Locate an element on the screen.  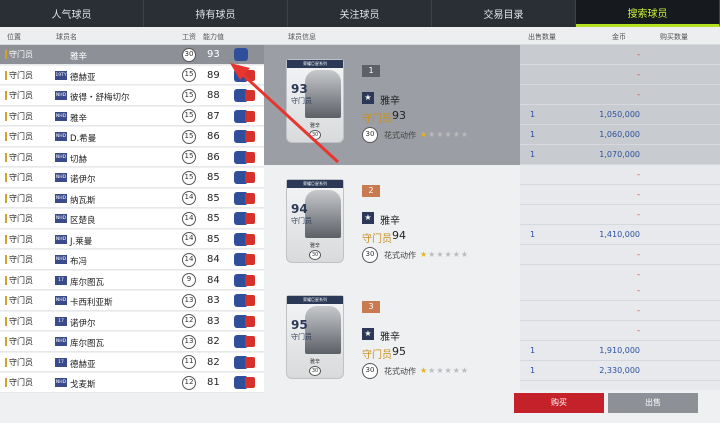
player-rating: 85 is located at coordinates (213, 198).